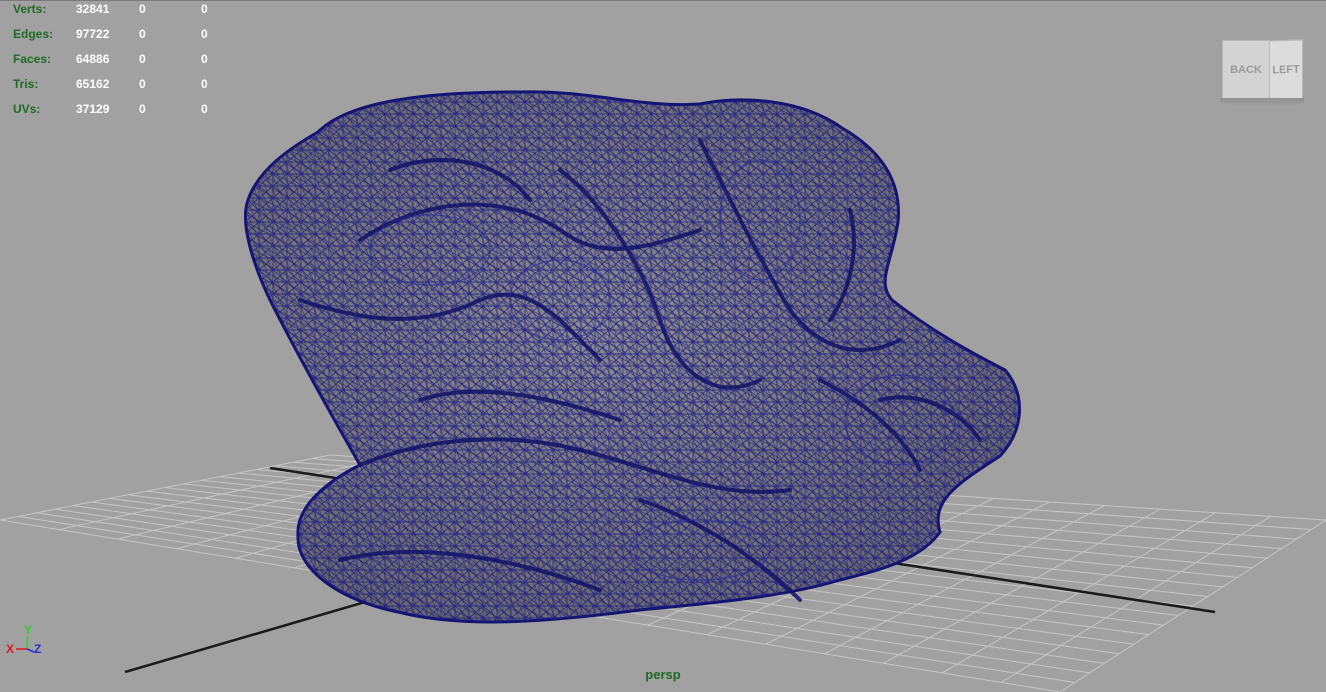  I want to click on hud-value: 64886, so click(93, 59).